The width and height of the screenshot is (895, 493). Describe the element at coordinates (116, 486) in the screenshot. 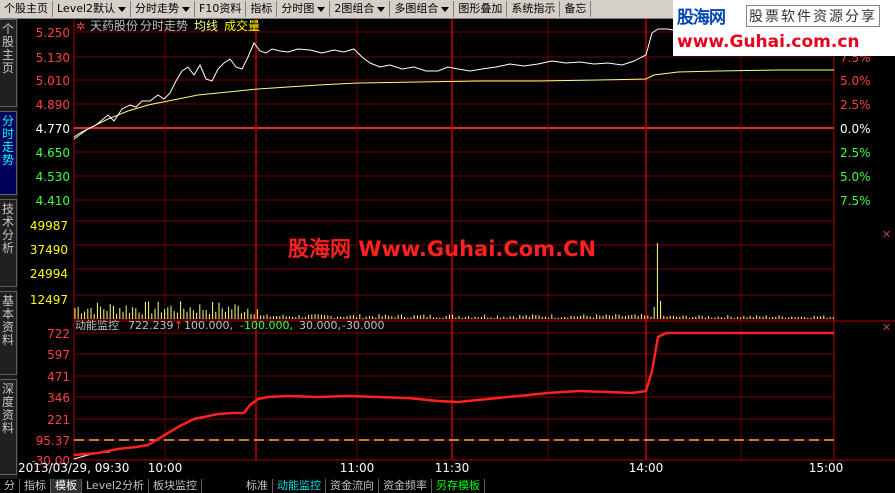

I see `bottom-tab: Level2分析` at that location.